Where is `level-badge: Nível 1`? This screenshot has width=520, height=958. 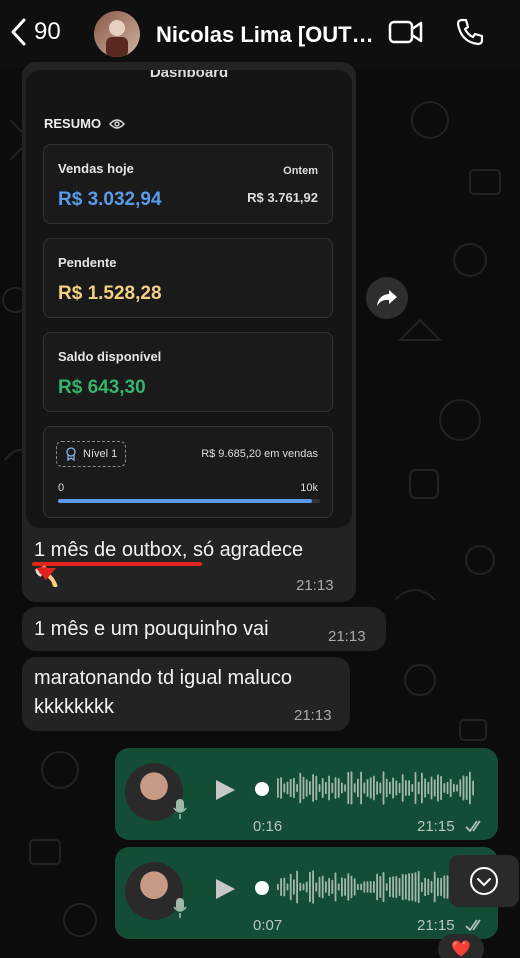
level-badge: Nível 1 is located at coordinates (91, 454).